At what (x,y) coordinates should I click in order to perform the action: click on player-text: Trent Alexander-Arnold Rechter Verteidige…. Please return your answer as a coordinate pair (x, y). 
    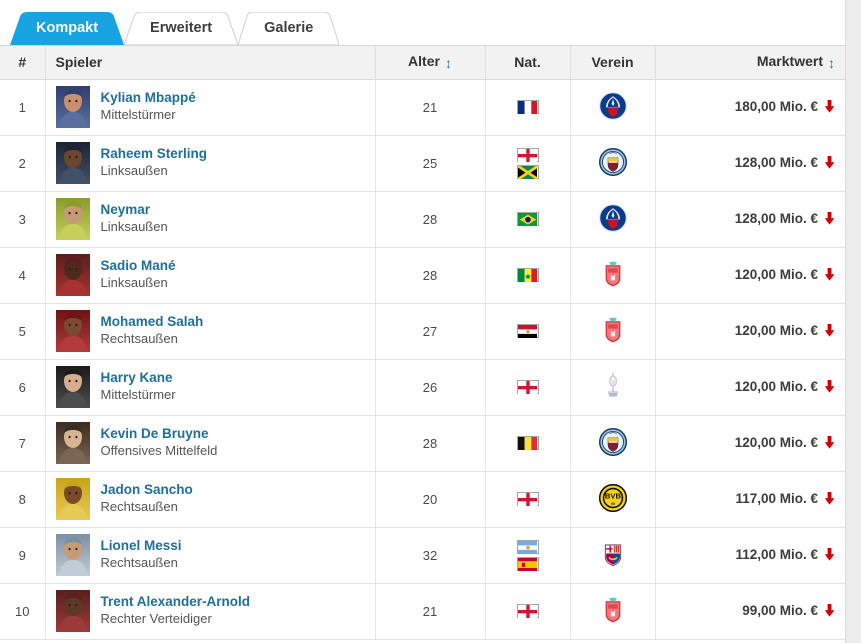
    Looking at the image, I should click on (176, 610).